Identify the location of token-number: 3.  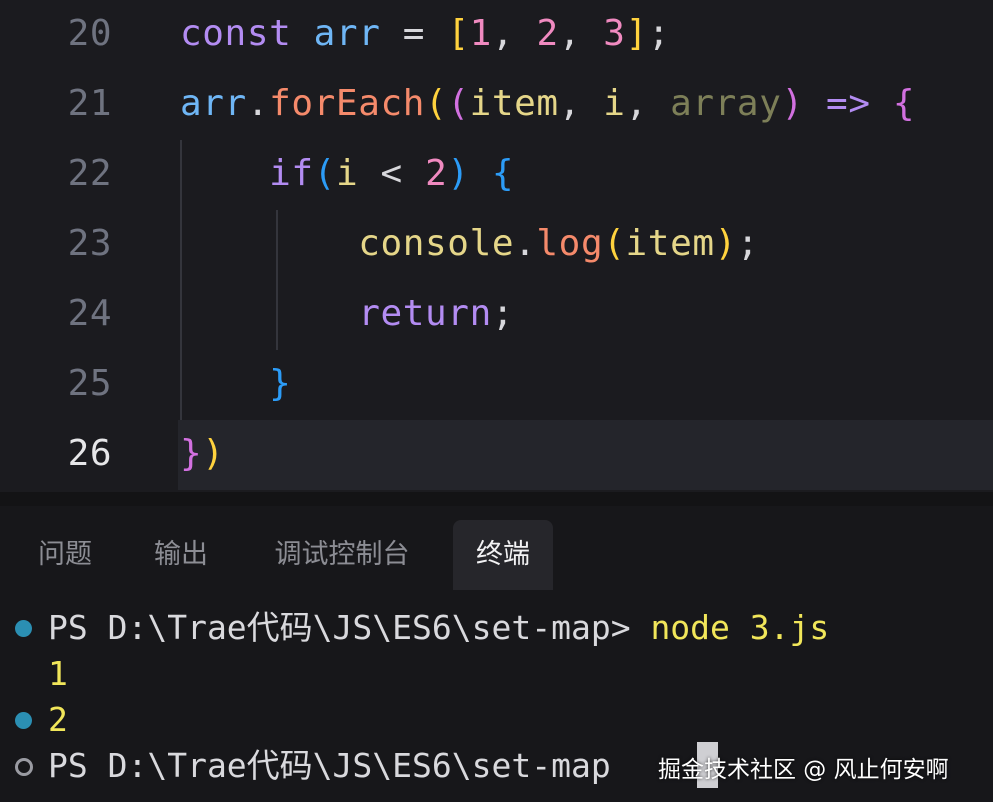
(614, 33).